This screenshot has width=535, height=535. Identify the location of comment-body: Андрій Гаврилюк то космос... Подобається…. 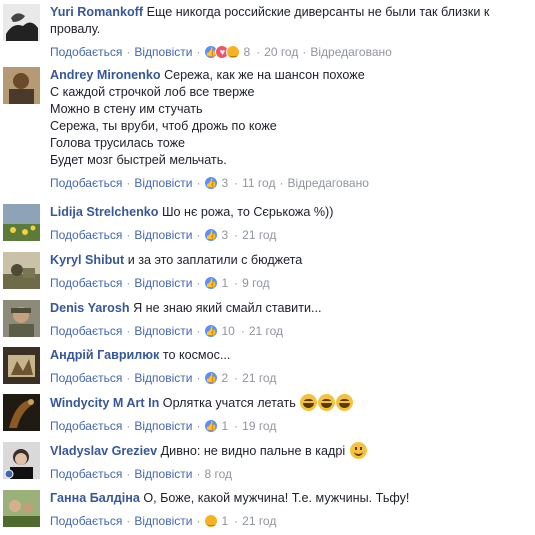
(290, 366).